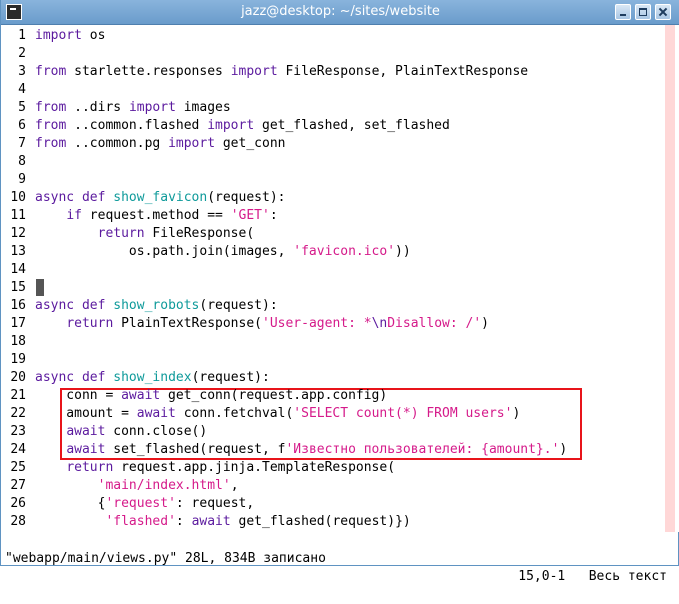  What do you see at coordinates (183, 521) in the screenshot?
I see `code-token: :` at bounding box center [183, 521].